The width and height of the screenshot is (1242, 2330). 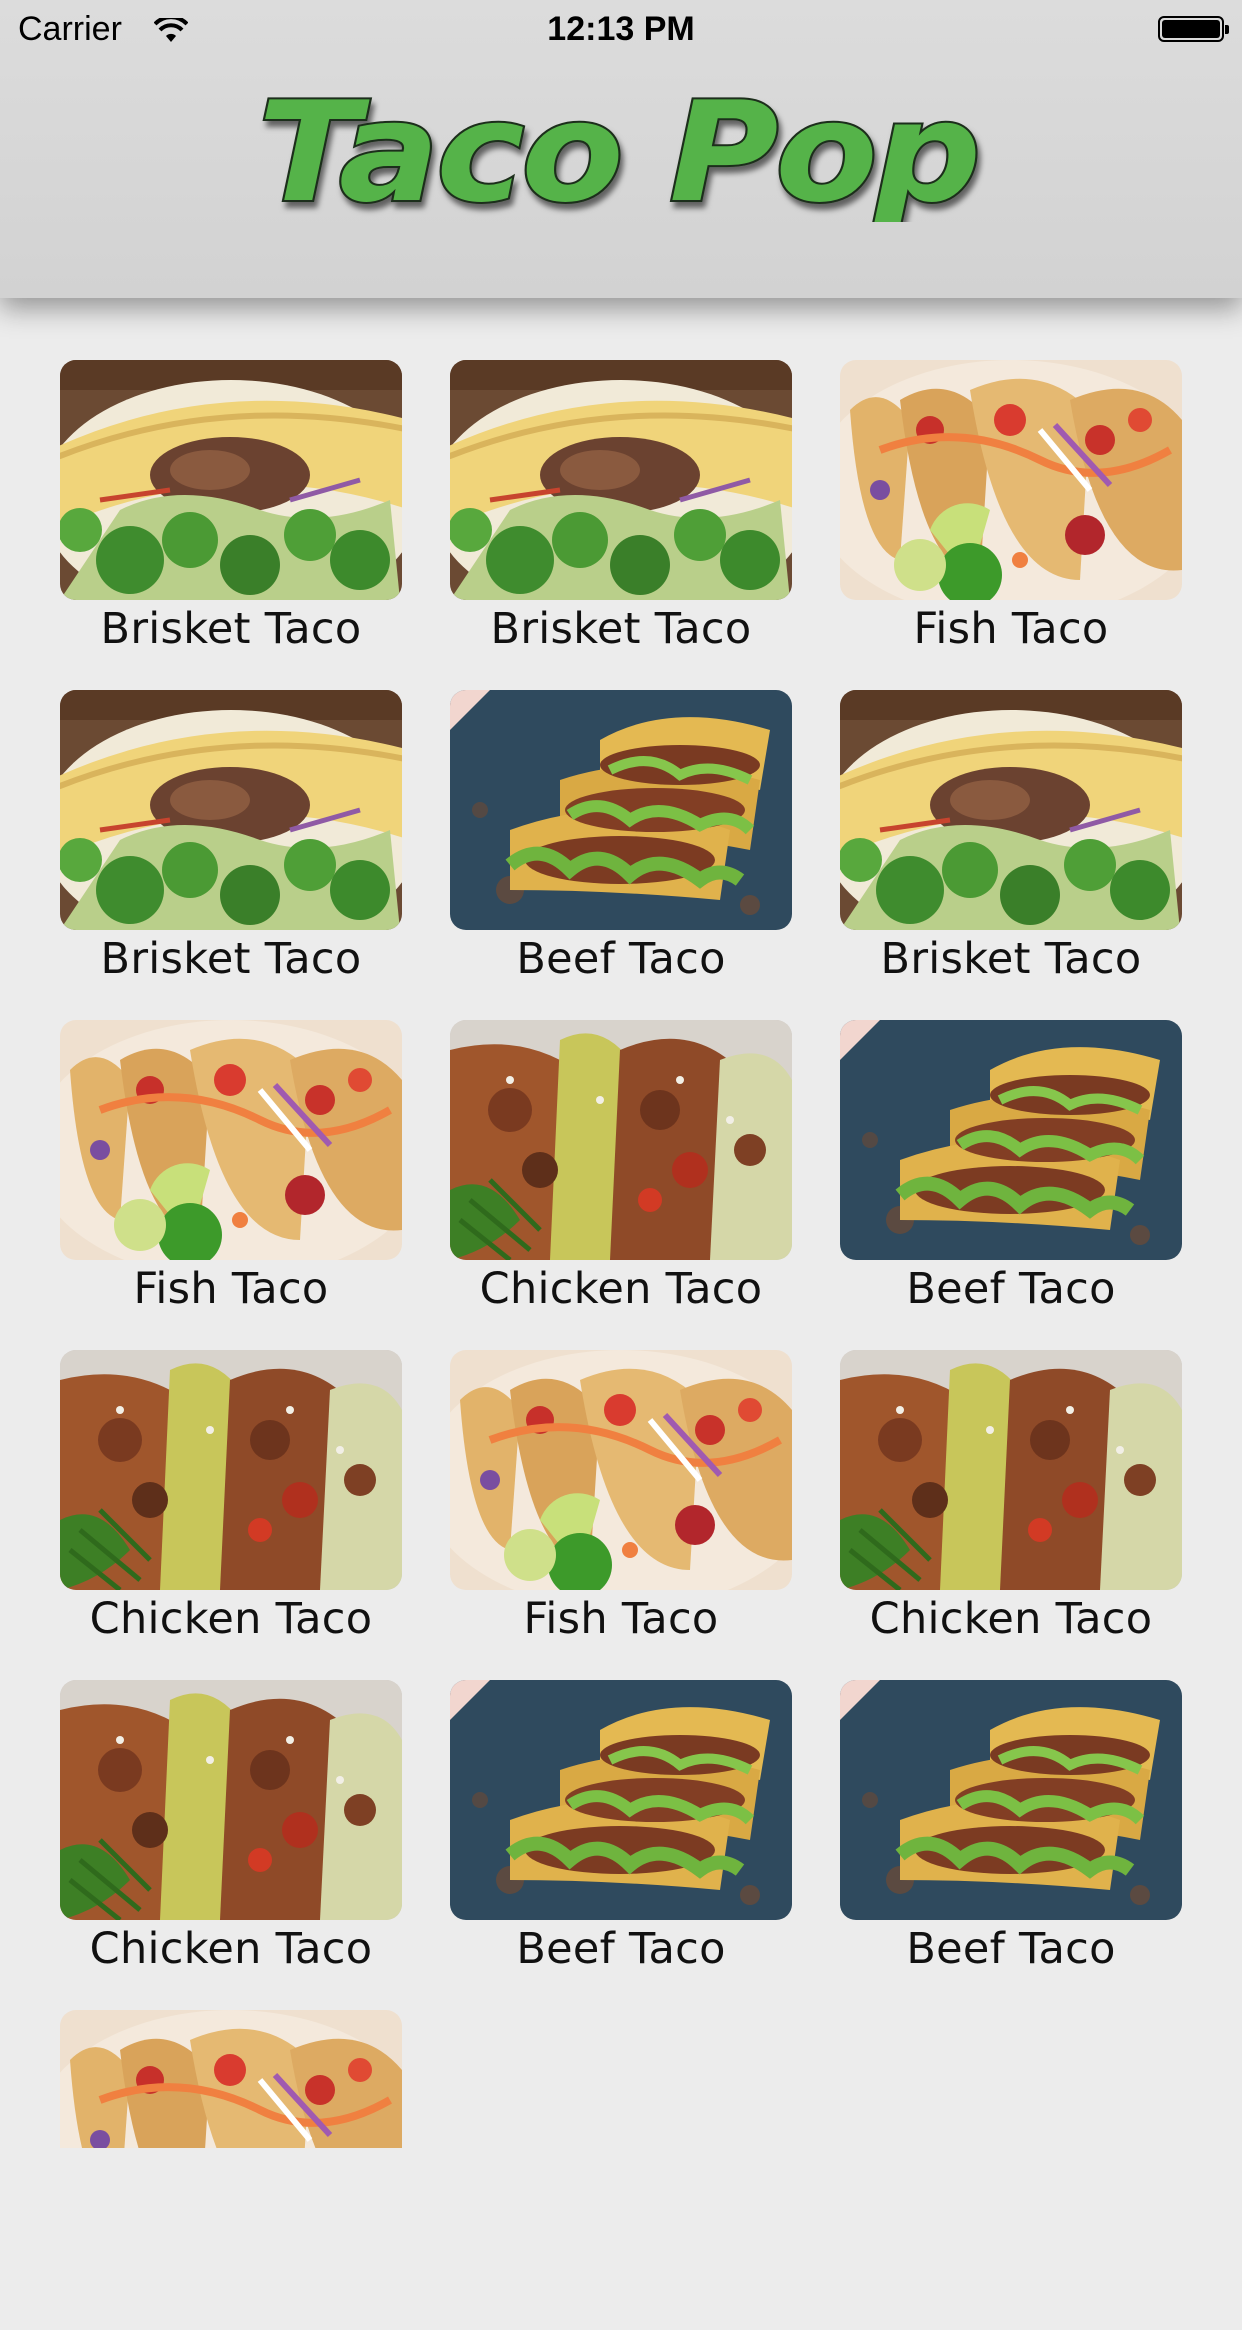 I want to click on status-bar: Carrier 12:13 PM, so click(x=621, y=30).